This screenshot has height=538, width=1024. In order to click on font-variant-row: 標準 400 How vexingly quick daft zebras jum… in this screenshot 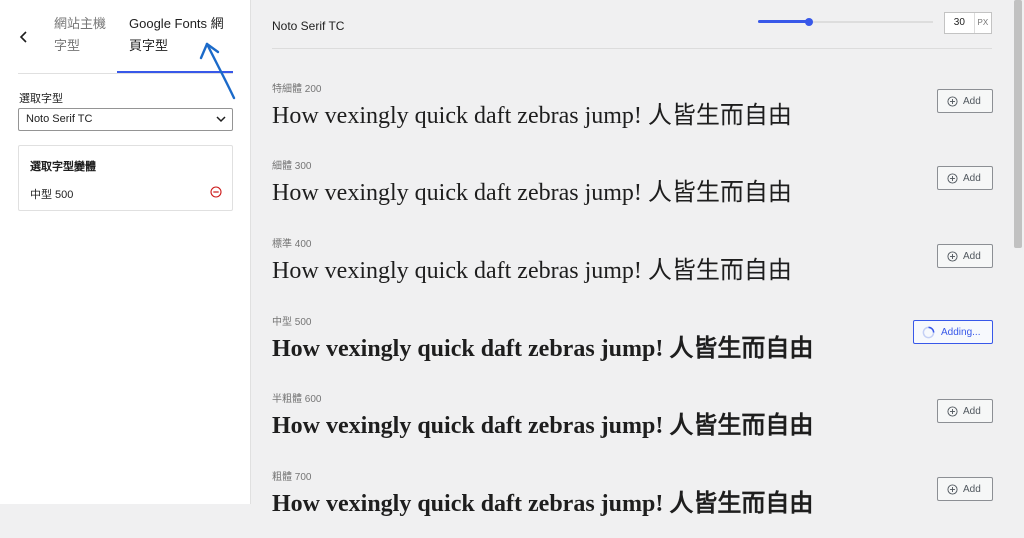, I will do `click(637, 270)`.